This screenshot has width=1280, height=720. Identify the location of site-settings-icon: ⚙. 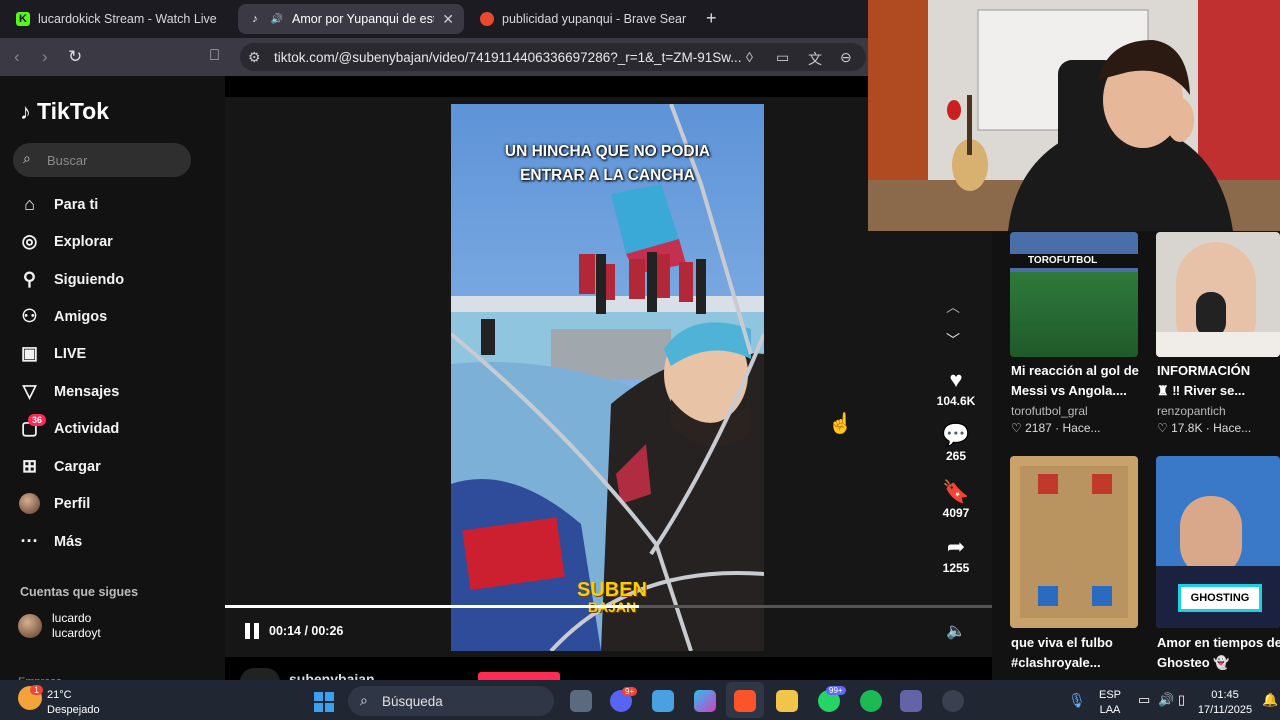
(254, 57).